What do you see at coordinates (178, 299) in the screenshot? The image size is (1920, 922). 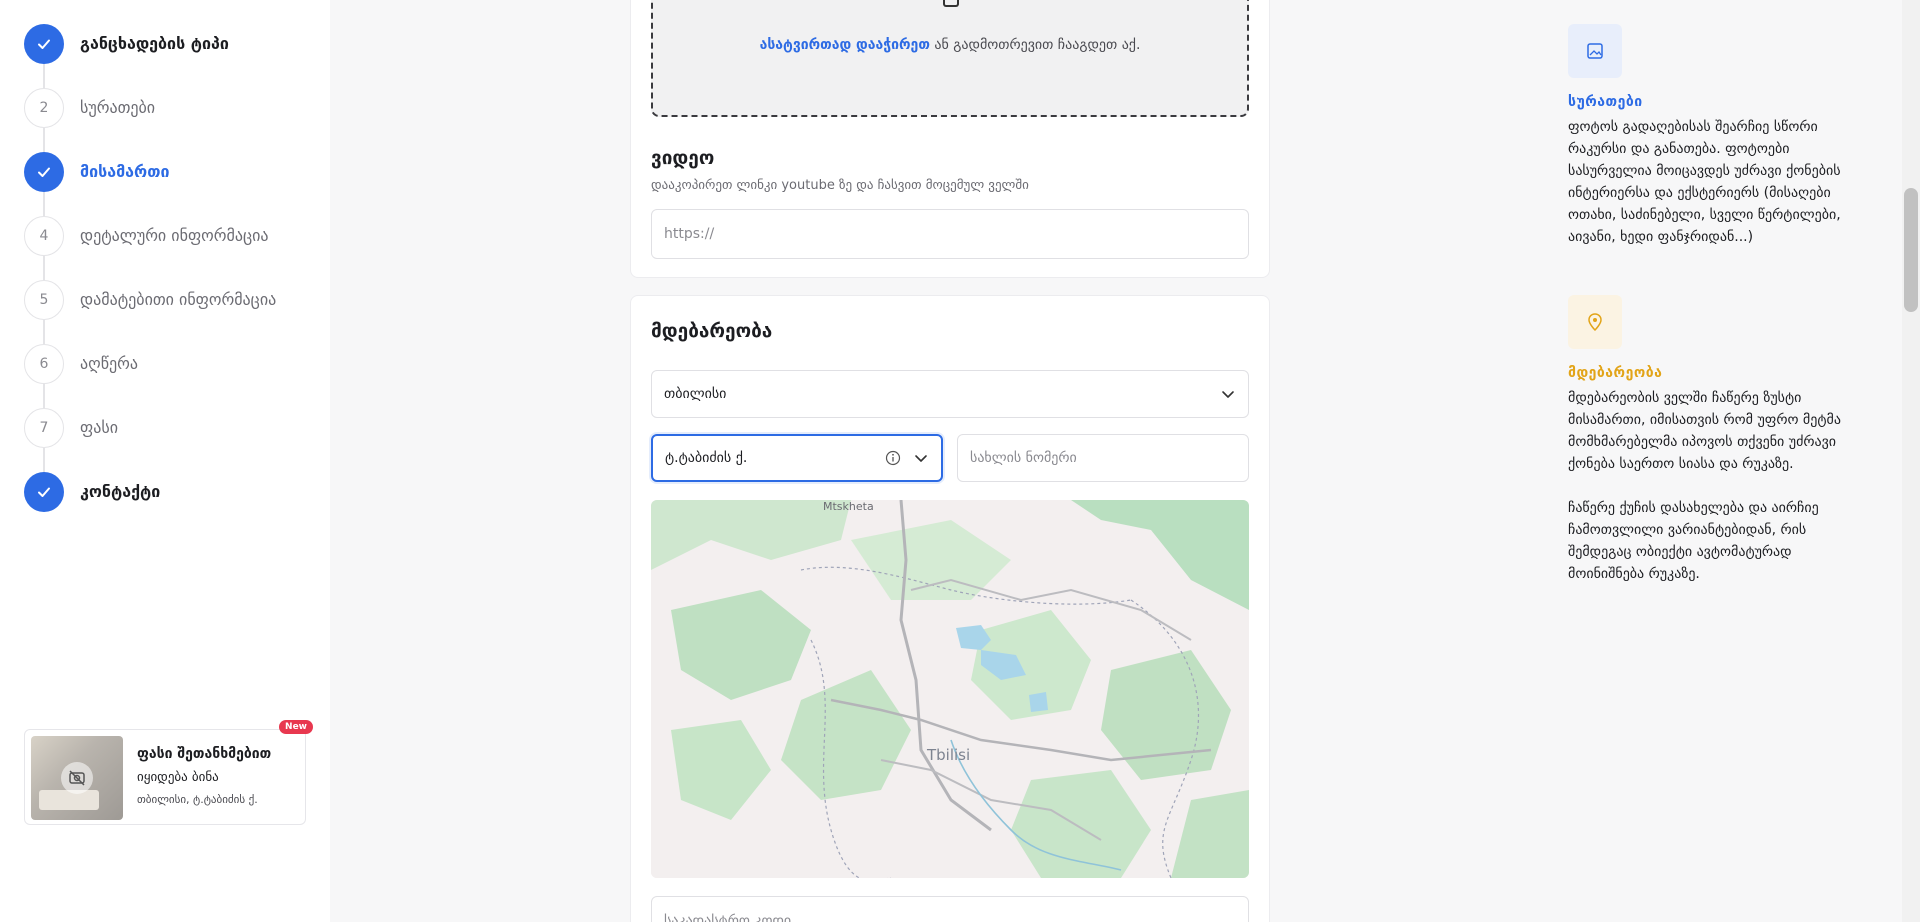 I see `step-label: დამატებითი ინფორმაცია` at bounding box center [178, 299].